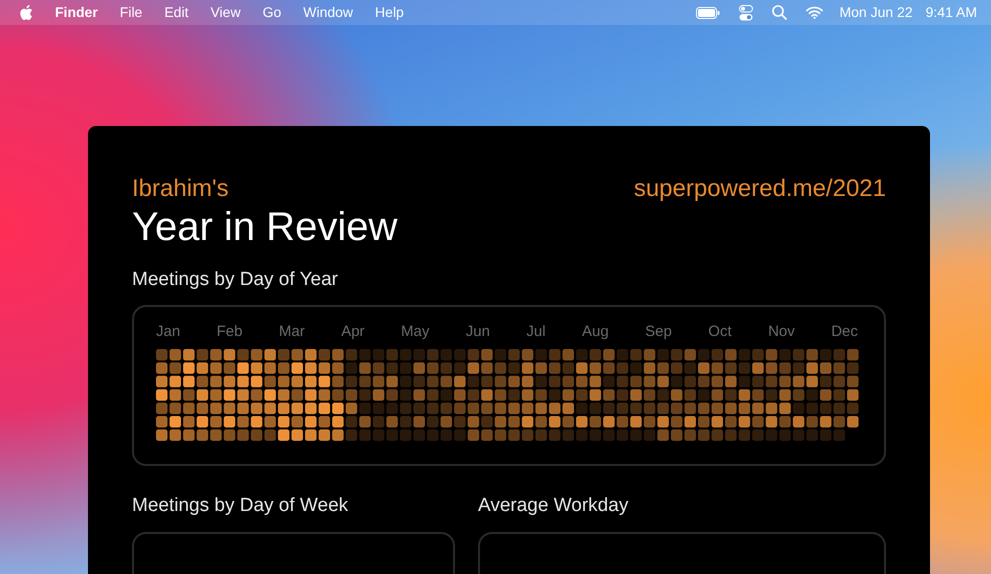 The width and height of the screenshot is (991, 574). Describe the element at coordinates (658, 332) in the screenshot. I see `month-label: Sep` at that location.